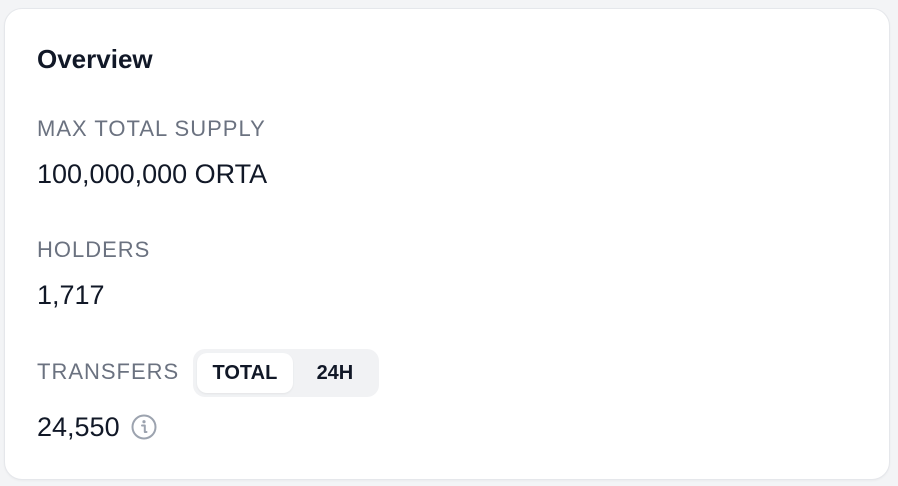 This screenshot has width=898, height=486. I want to click on holders-value: 1,717, so click(71, 295).